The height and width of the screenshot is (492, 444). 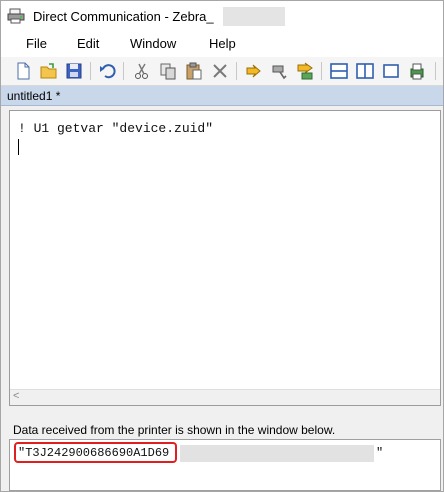 What do you see at coordinates (365, 71) in the screenshot?
I see `split-vertical-icon` at bounding box center [365, 71].